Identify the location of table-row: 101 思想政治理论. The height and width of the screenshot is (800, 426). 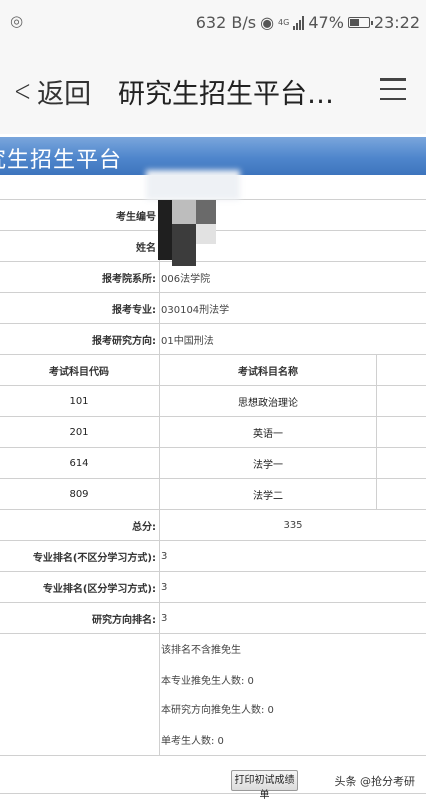
(213, 401).